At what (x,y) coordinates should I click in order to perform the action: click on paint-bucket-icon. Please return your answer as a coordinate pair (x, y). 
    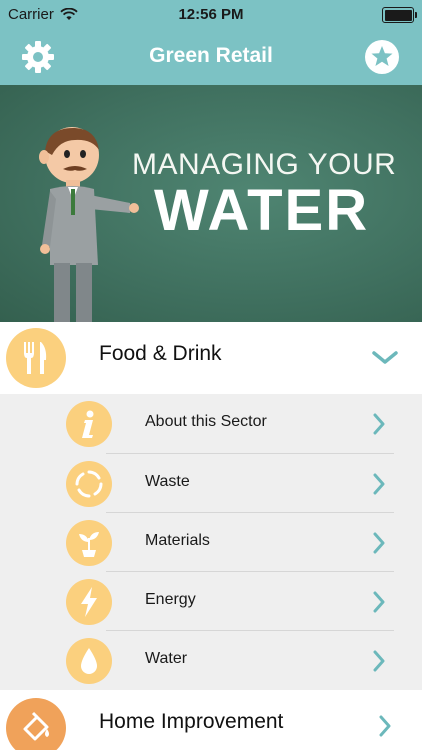
    Looking at the image, I should click on (36, 726).